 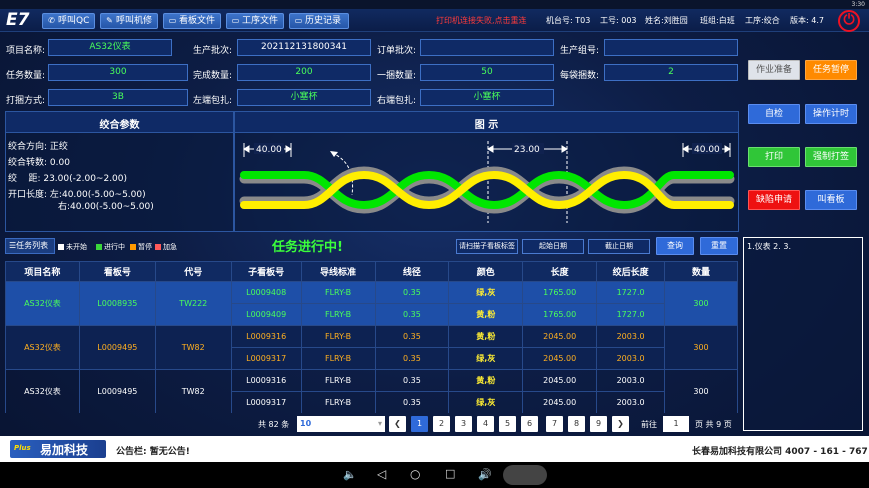 What do you see at coordinates (649, 424) in the screenshot?
I see `goto-label: 前往` at bounding box center [649, 424].